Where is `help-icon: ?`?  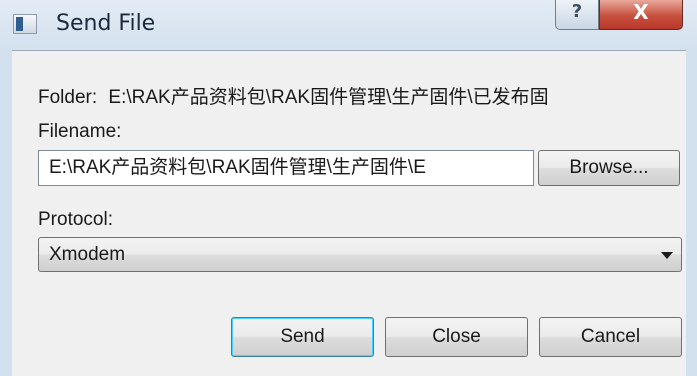 help-icon: ? is located at coordinates (577, 11).